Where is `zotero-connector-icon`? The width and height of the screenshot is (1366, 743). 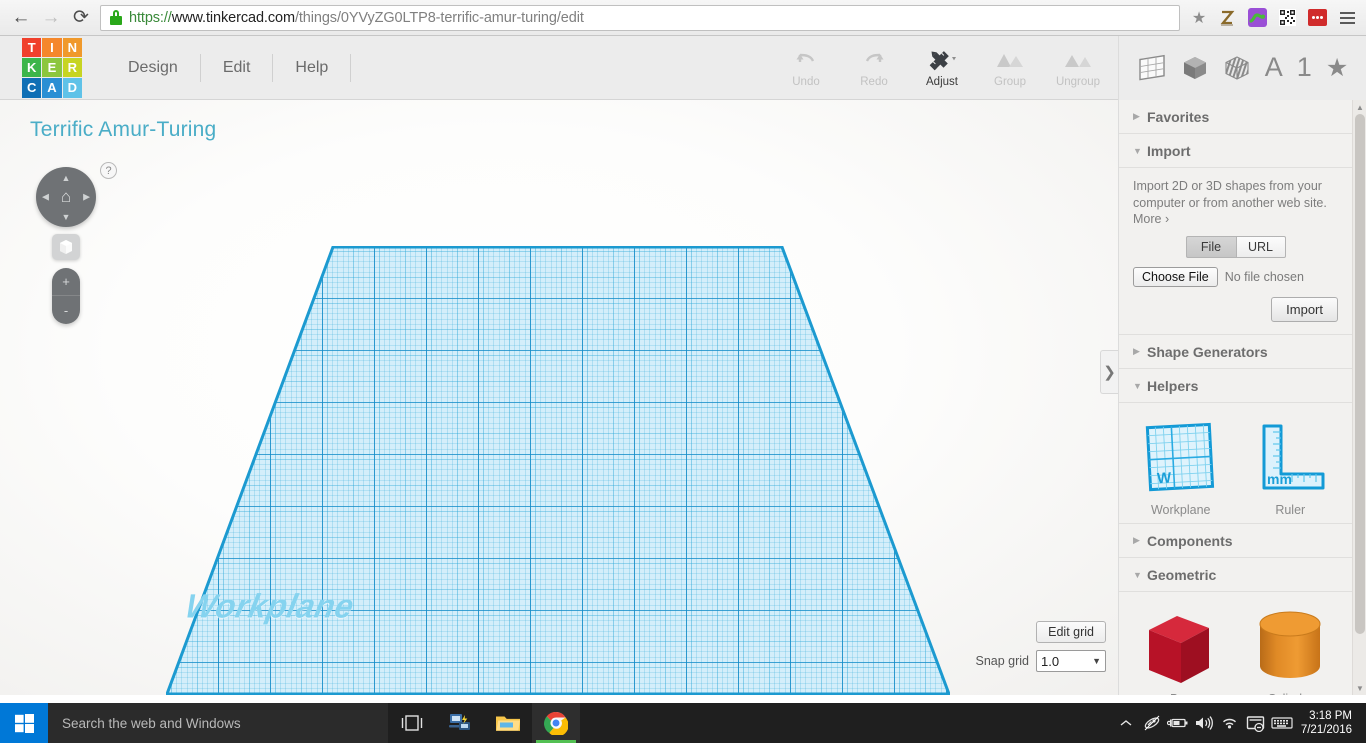 zotero-connector-icon is located at coordinates (1227, 18).